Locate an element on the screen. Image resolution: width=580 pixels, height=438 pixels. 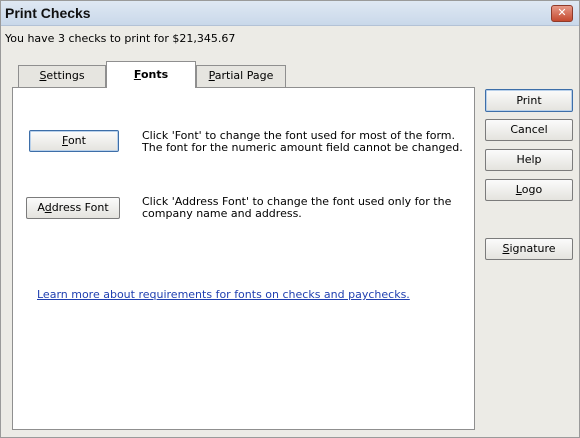
title-bar: Print Checks ✕ is located at coordinates (290, 13).